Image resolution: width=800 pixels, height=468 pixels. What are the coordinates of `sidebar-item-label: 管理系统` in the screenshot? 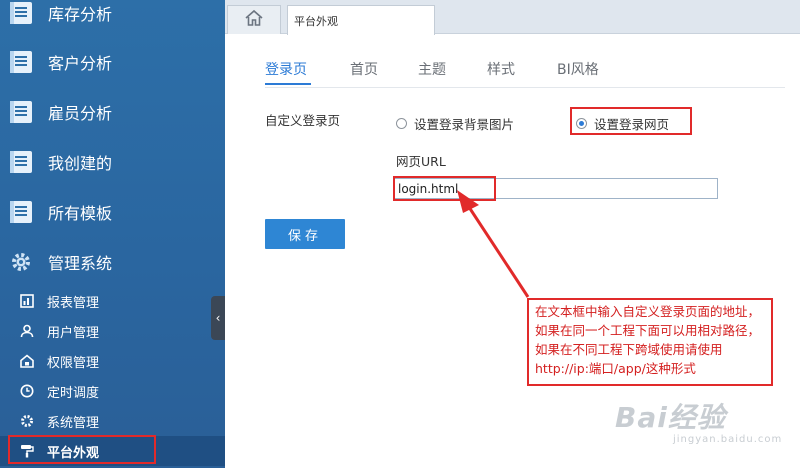 It's located at (80, 263).